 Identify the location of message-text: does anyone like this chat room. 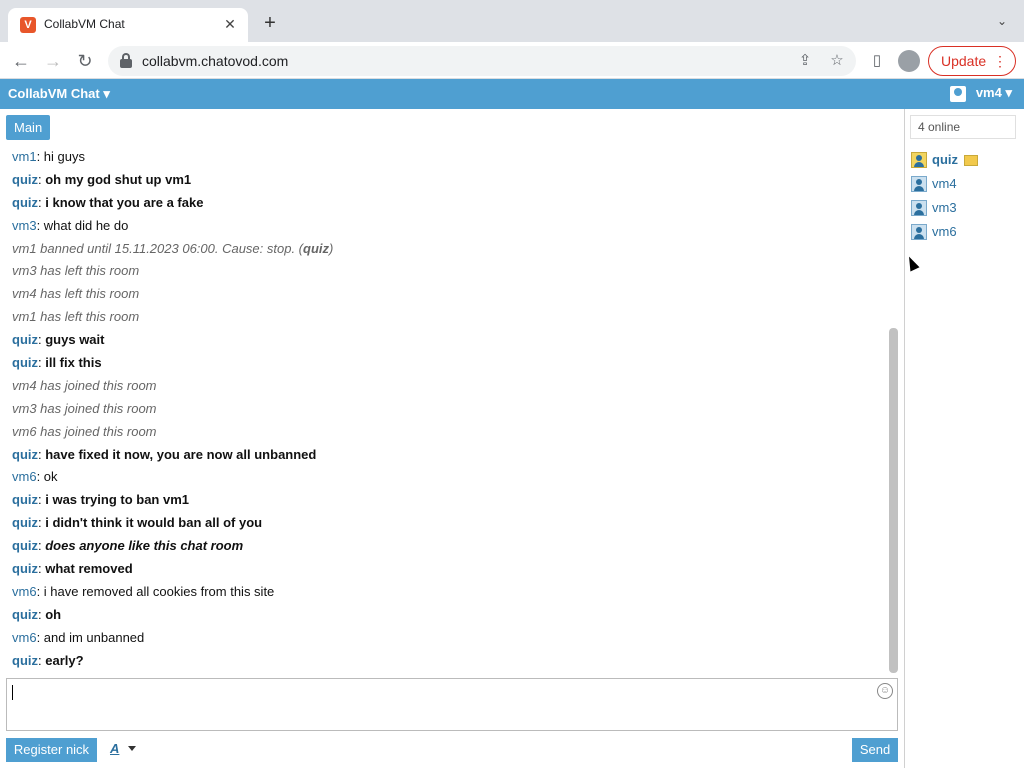
(144, 546).